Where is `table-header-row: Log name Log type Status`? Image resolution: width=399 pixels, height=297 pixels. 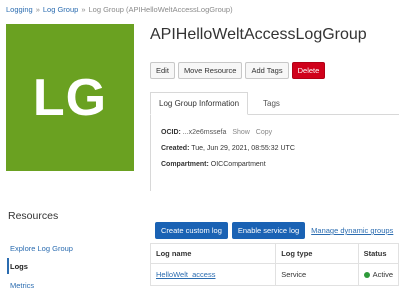 table-header-row: Log name Log type Status is located at coordinates (274, 253).